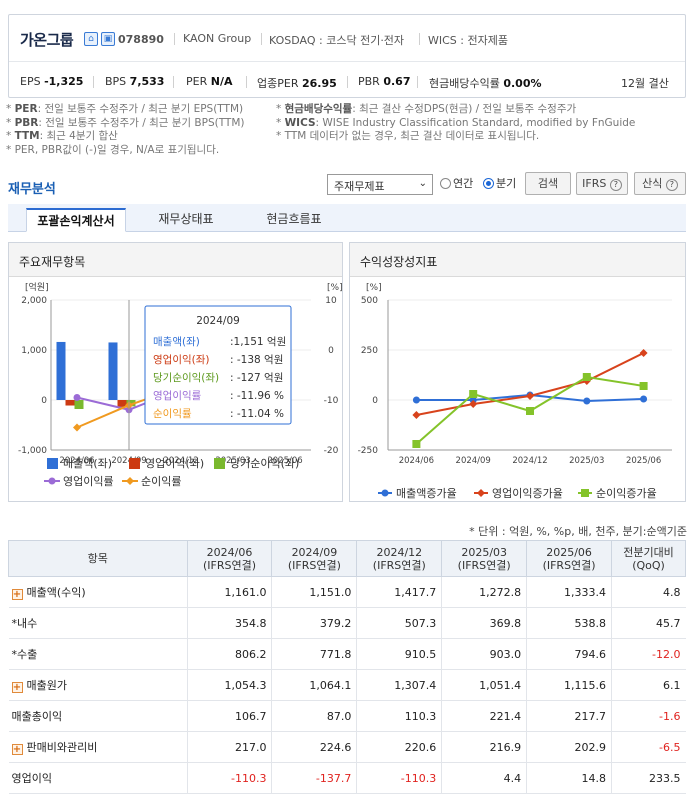 The height and width of the screenshot is (796, 695). I want to click on col-header-qoq: 전분기대비 (QoQ), so click(648, 558).